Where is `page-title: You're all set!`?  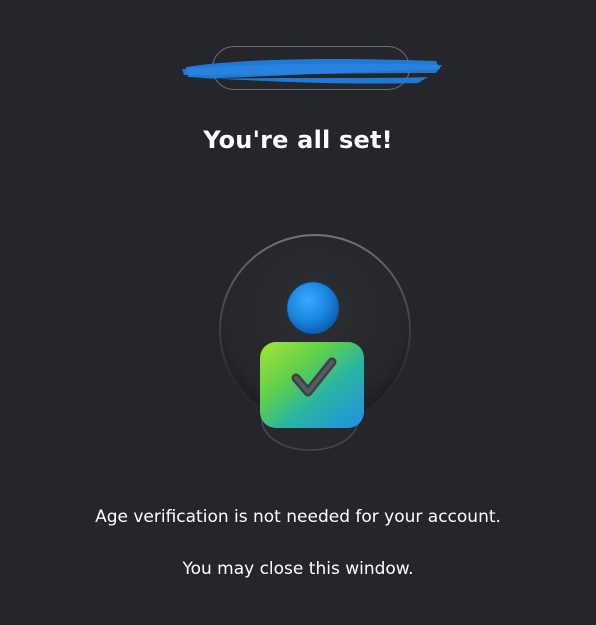
page-title: You're all set! is located at coordinates (298, 140).